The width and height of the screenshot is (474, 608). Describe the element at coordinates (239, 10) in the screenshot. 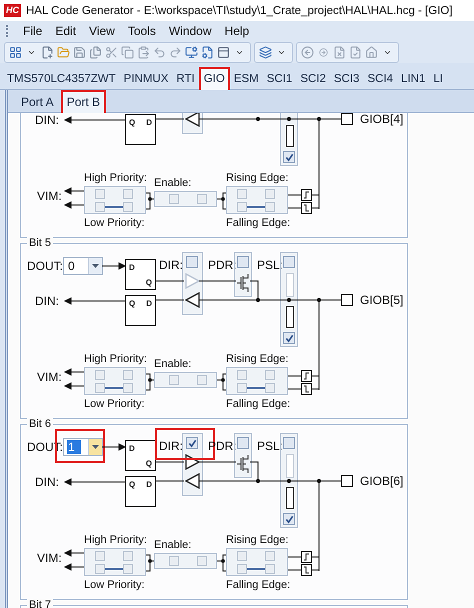

I see `window-title: HAL Code Generator - E:\workspace\TI\study\1_Crate_project\HAL\HAL.hcg - [GIO]` at that location.